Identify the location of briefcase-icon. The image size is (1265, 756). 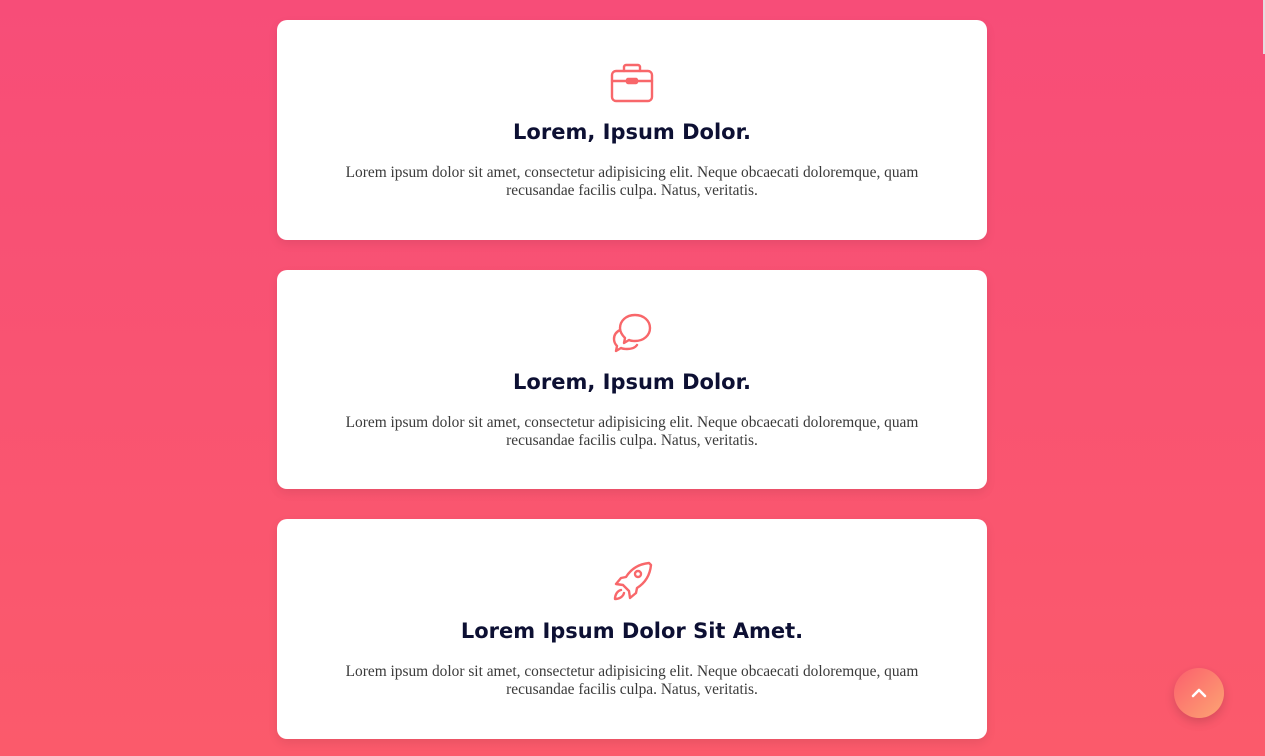
(632, 83).